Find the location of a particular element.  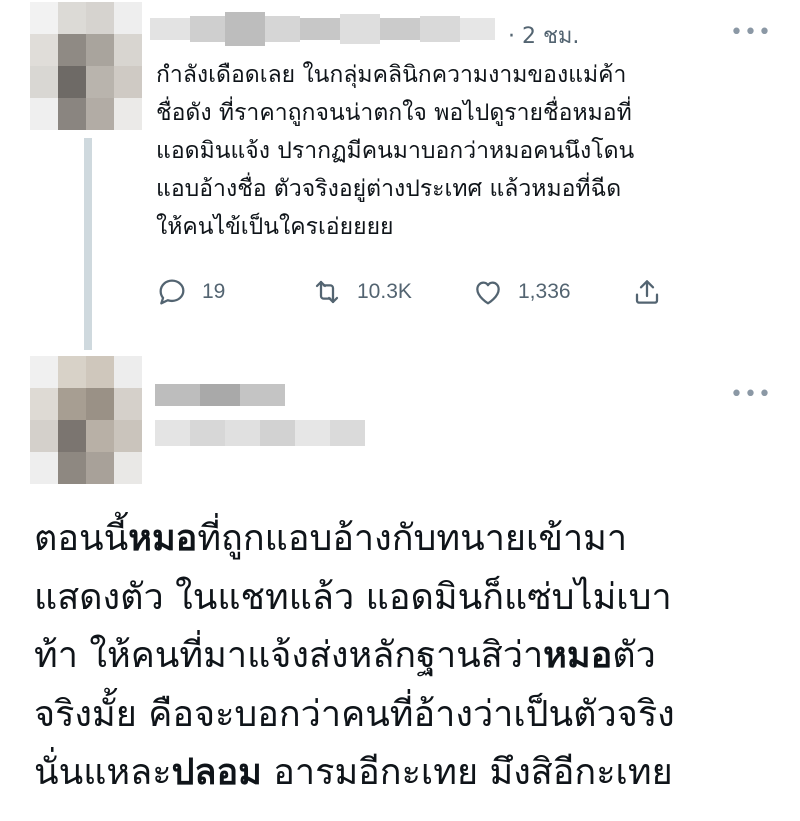

reply-icon is located at coordinates (172, 292).